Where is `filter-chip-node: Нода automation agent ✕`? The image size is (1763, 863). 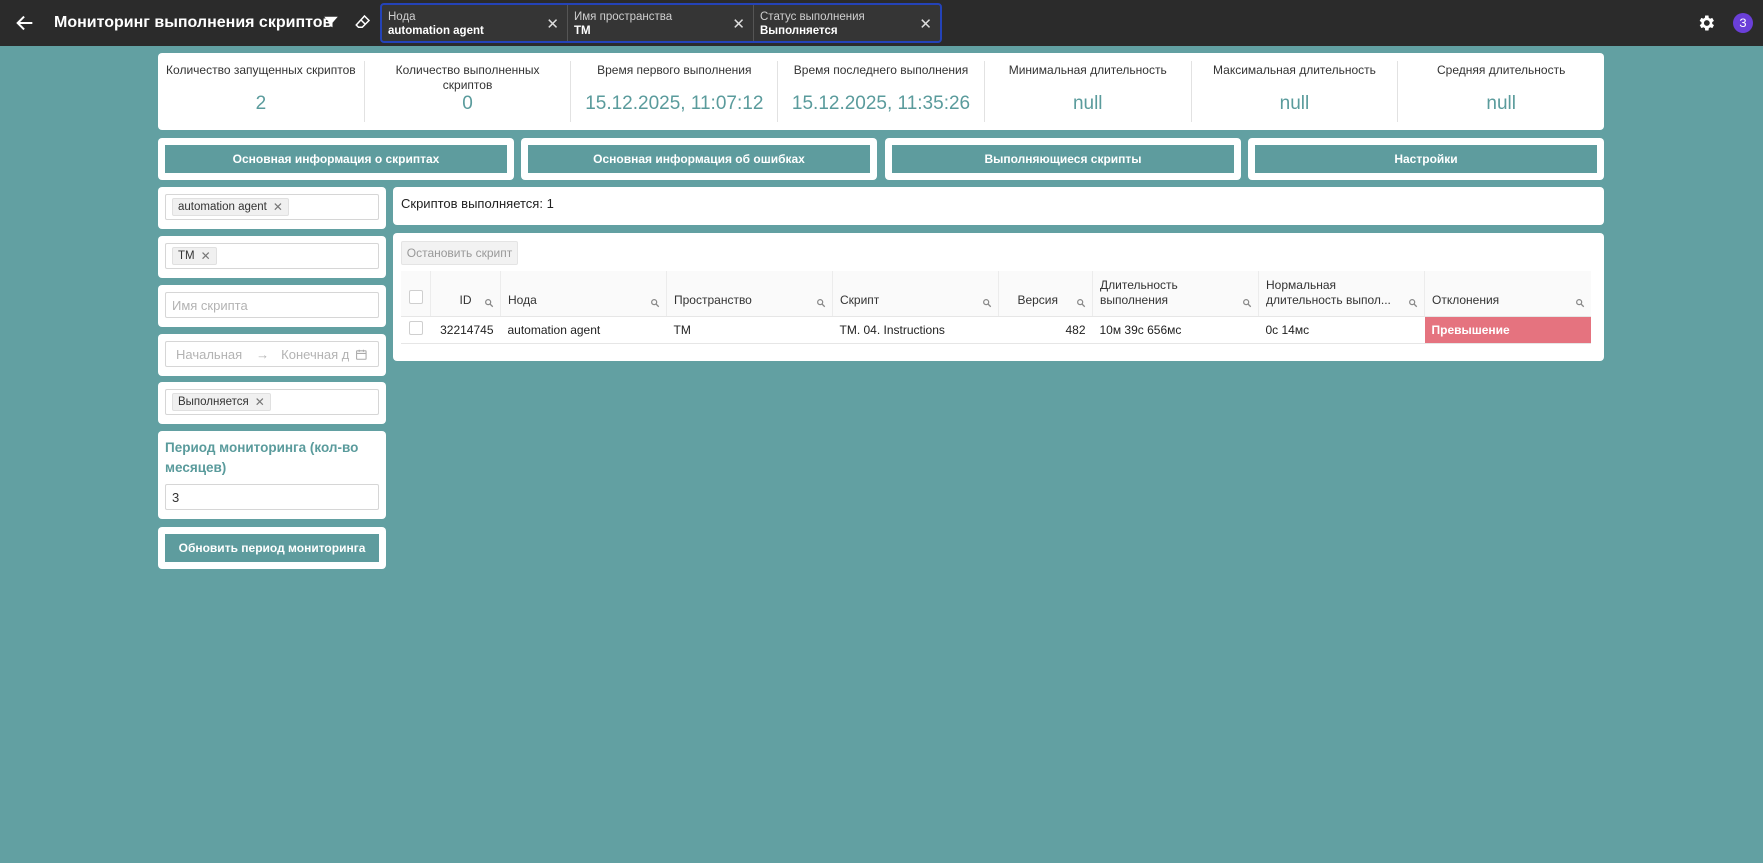
filter-chip-node: Нода automation agent ✕ is located at coordinates (475, 23).